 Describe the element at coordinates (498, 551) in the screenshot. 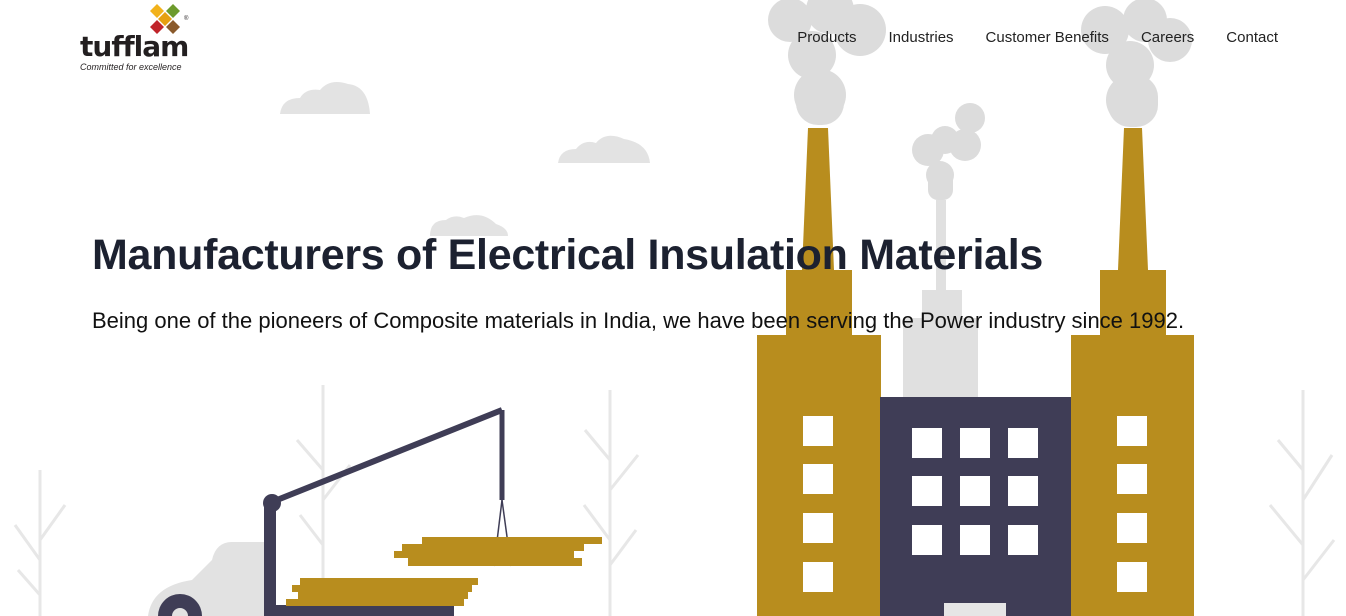

I see `lumber-hanging` at that location.